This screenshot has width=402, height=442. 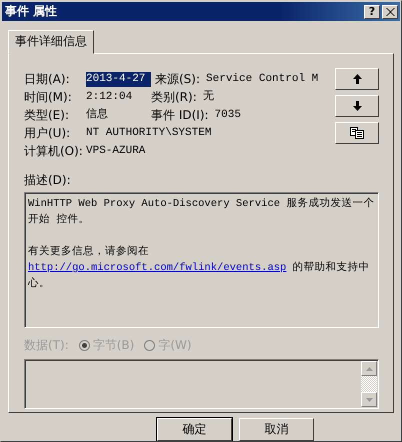 What do you see at coordinates (372, 11) in the screenshot?
I see `help-button: ?` at bounding box center [372, 11].